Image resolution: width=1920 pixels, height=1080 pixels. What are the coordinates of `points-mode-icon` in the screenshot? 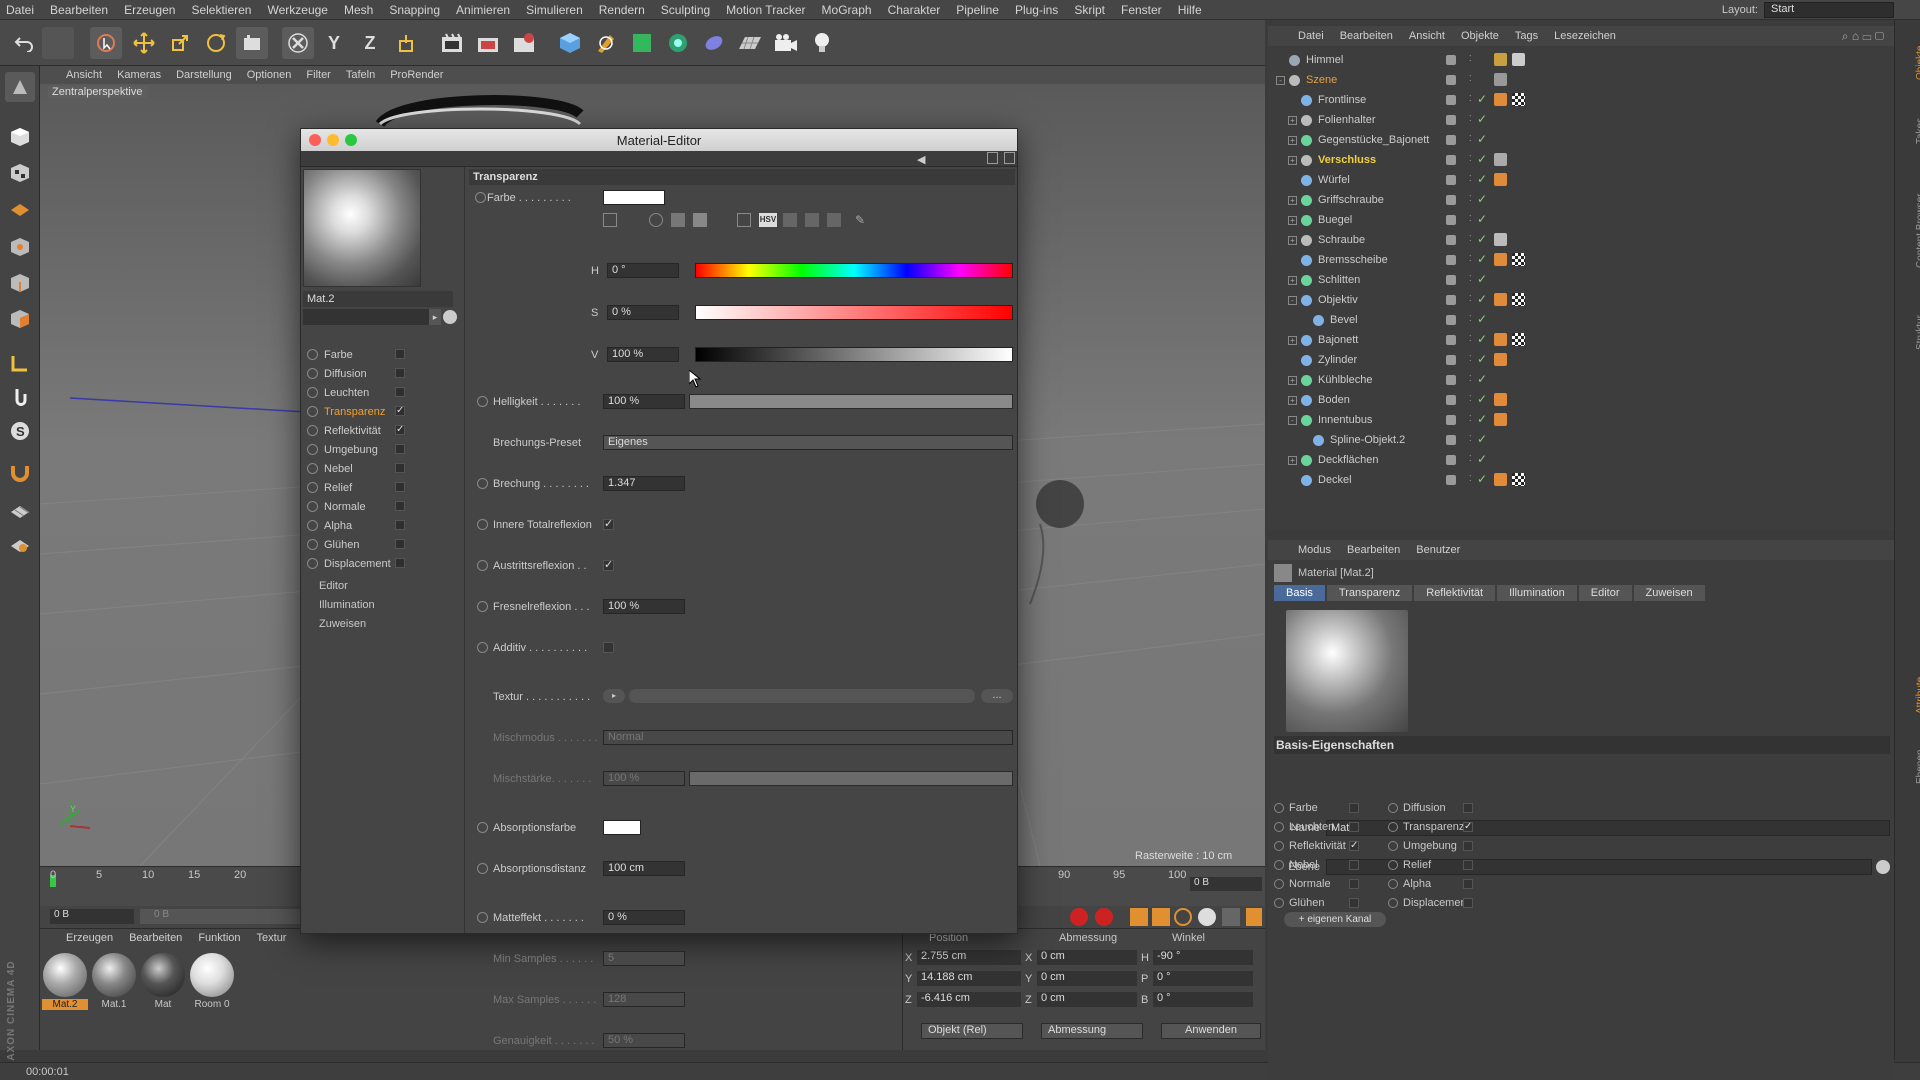 It's located at (20, 247).